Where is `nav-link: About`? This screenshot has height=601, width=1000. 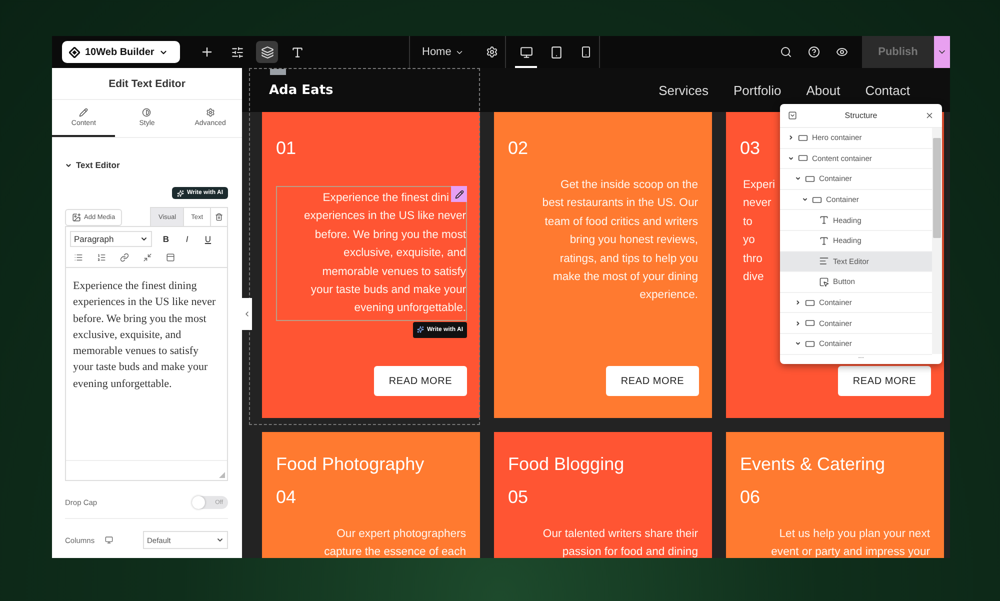 nav-link: About is located at coordinates (823, 90).